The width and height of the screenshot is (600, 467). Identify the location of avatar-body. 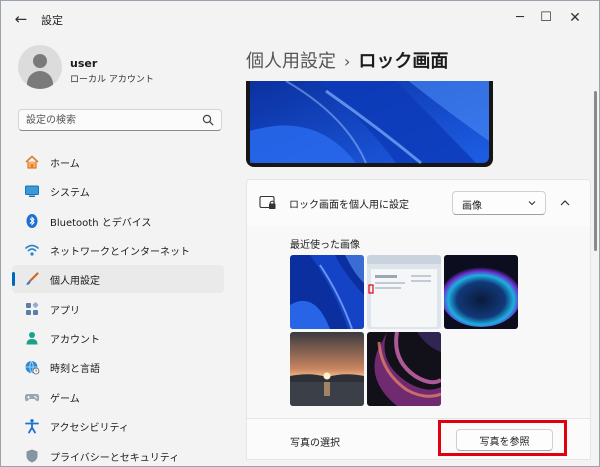
(40, 80).